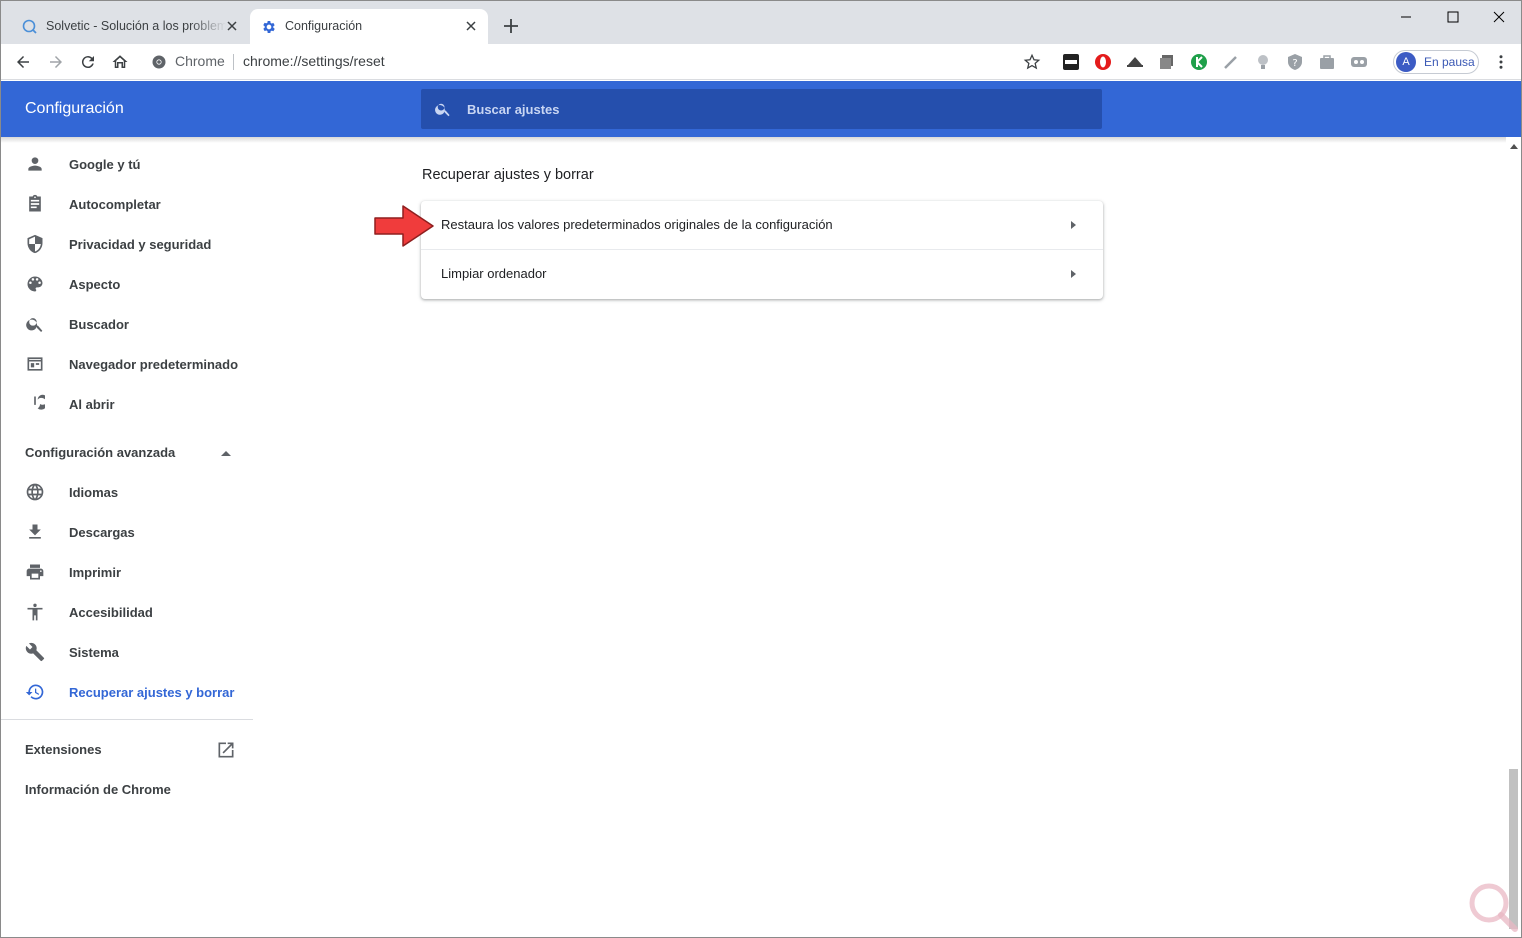 This screenshot has width=1522, height=938. Describe the element at coordinates (1513, 537) in the screenshot. I see `page-scrollbar` at that location.